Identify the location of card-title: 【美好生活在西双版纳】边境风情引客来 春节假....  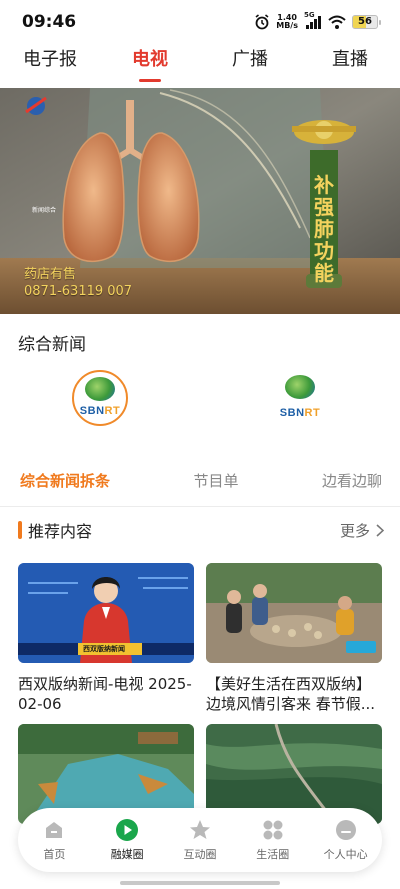
(291, 694).